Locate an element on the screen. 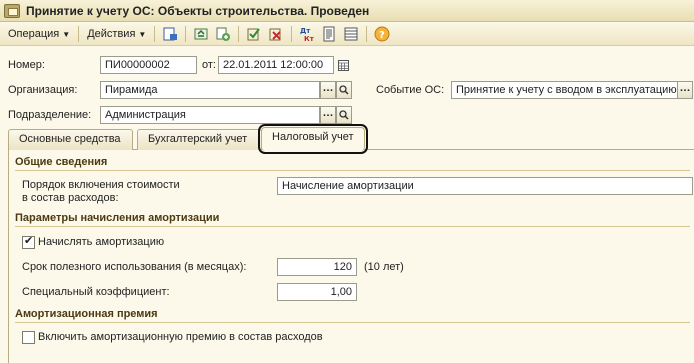  organization-label: Организация: is located at coordinates (43, 90).